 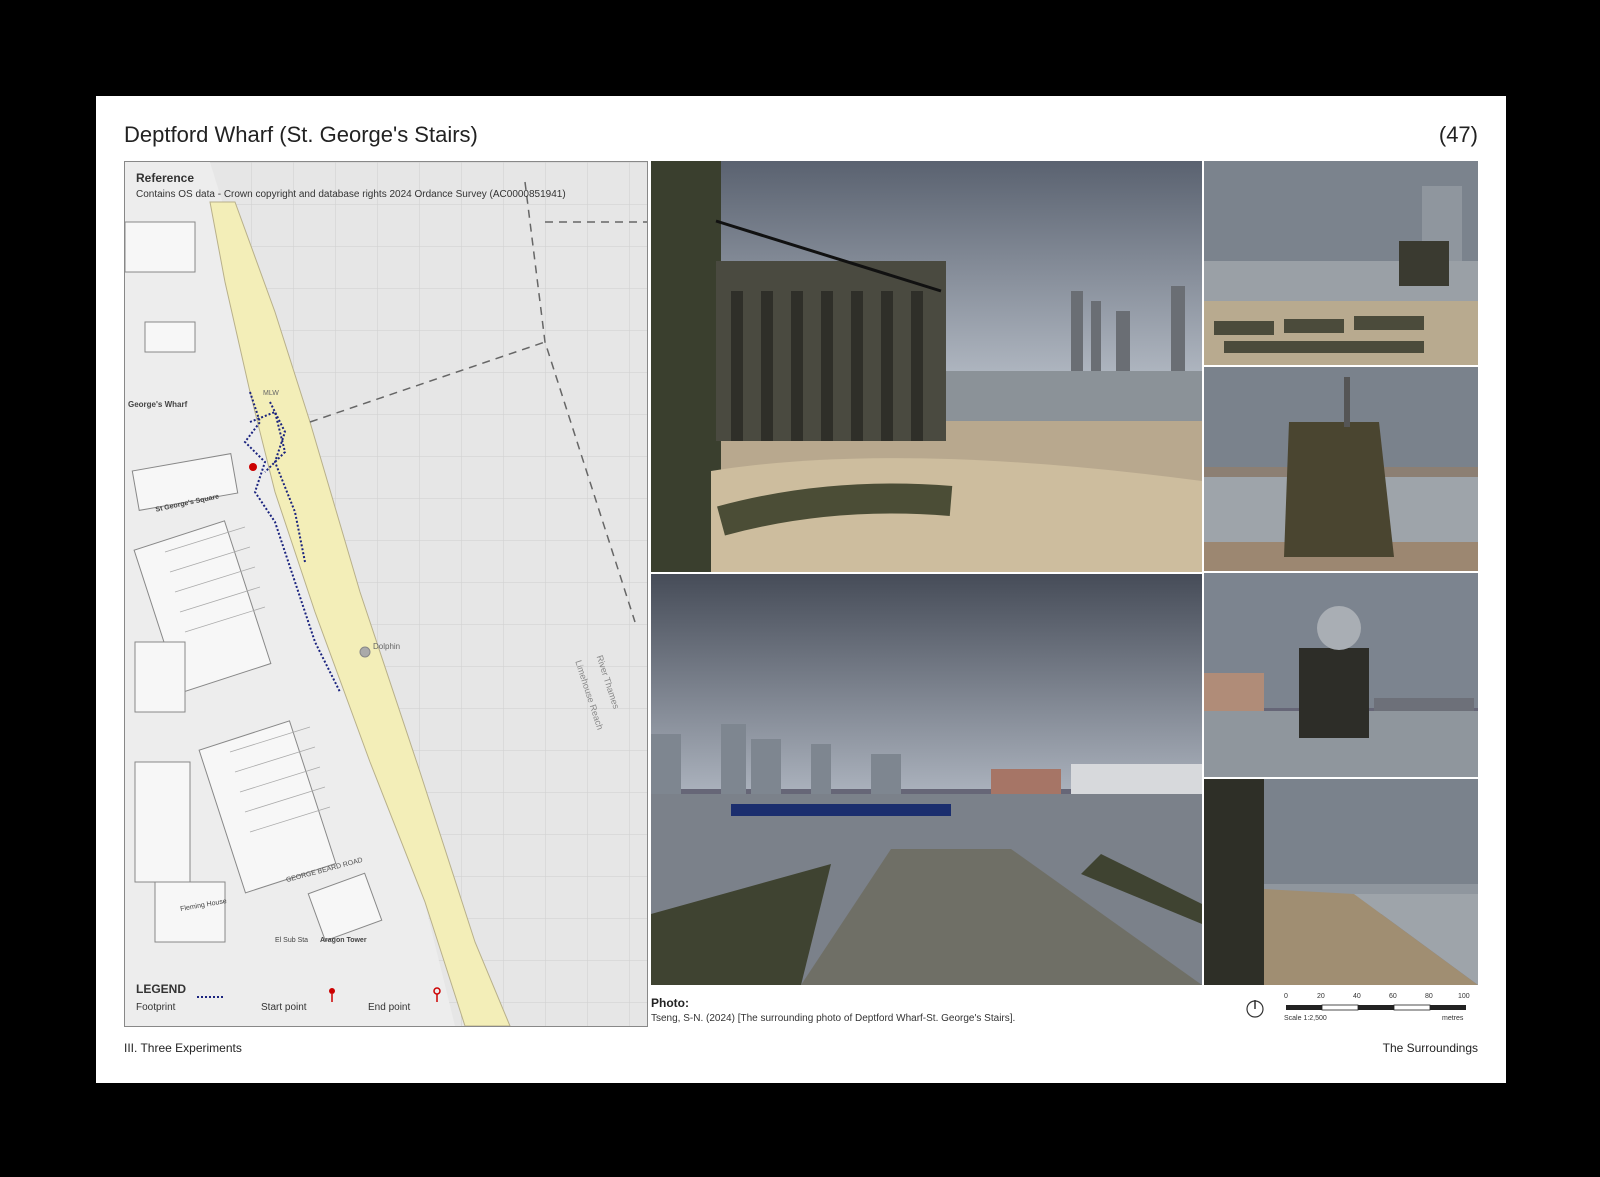 What do you see at coordinates (1341, 882) in the screenshot?
I see `photo-foreshore-wall` at bounding box center [1341, 882].